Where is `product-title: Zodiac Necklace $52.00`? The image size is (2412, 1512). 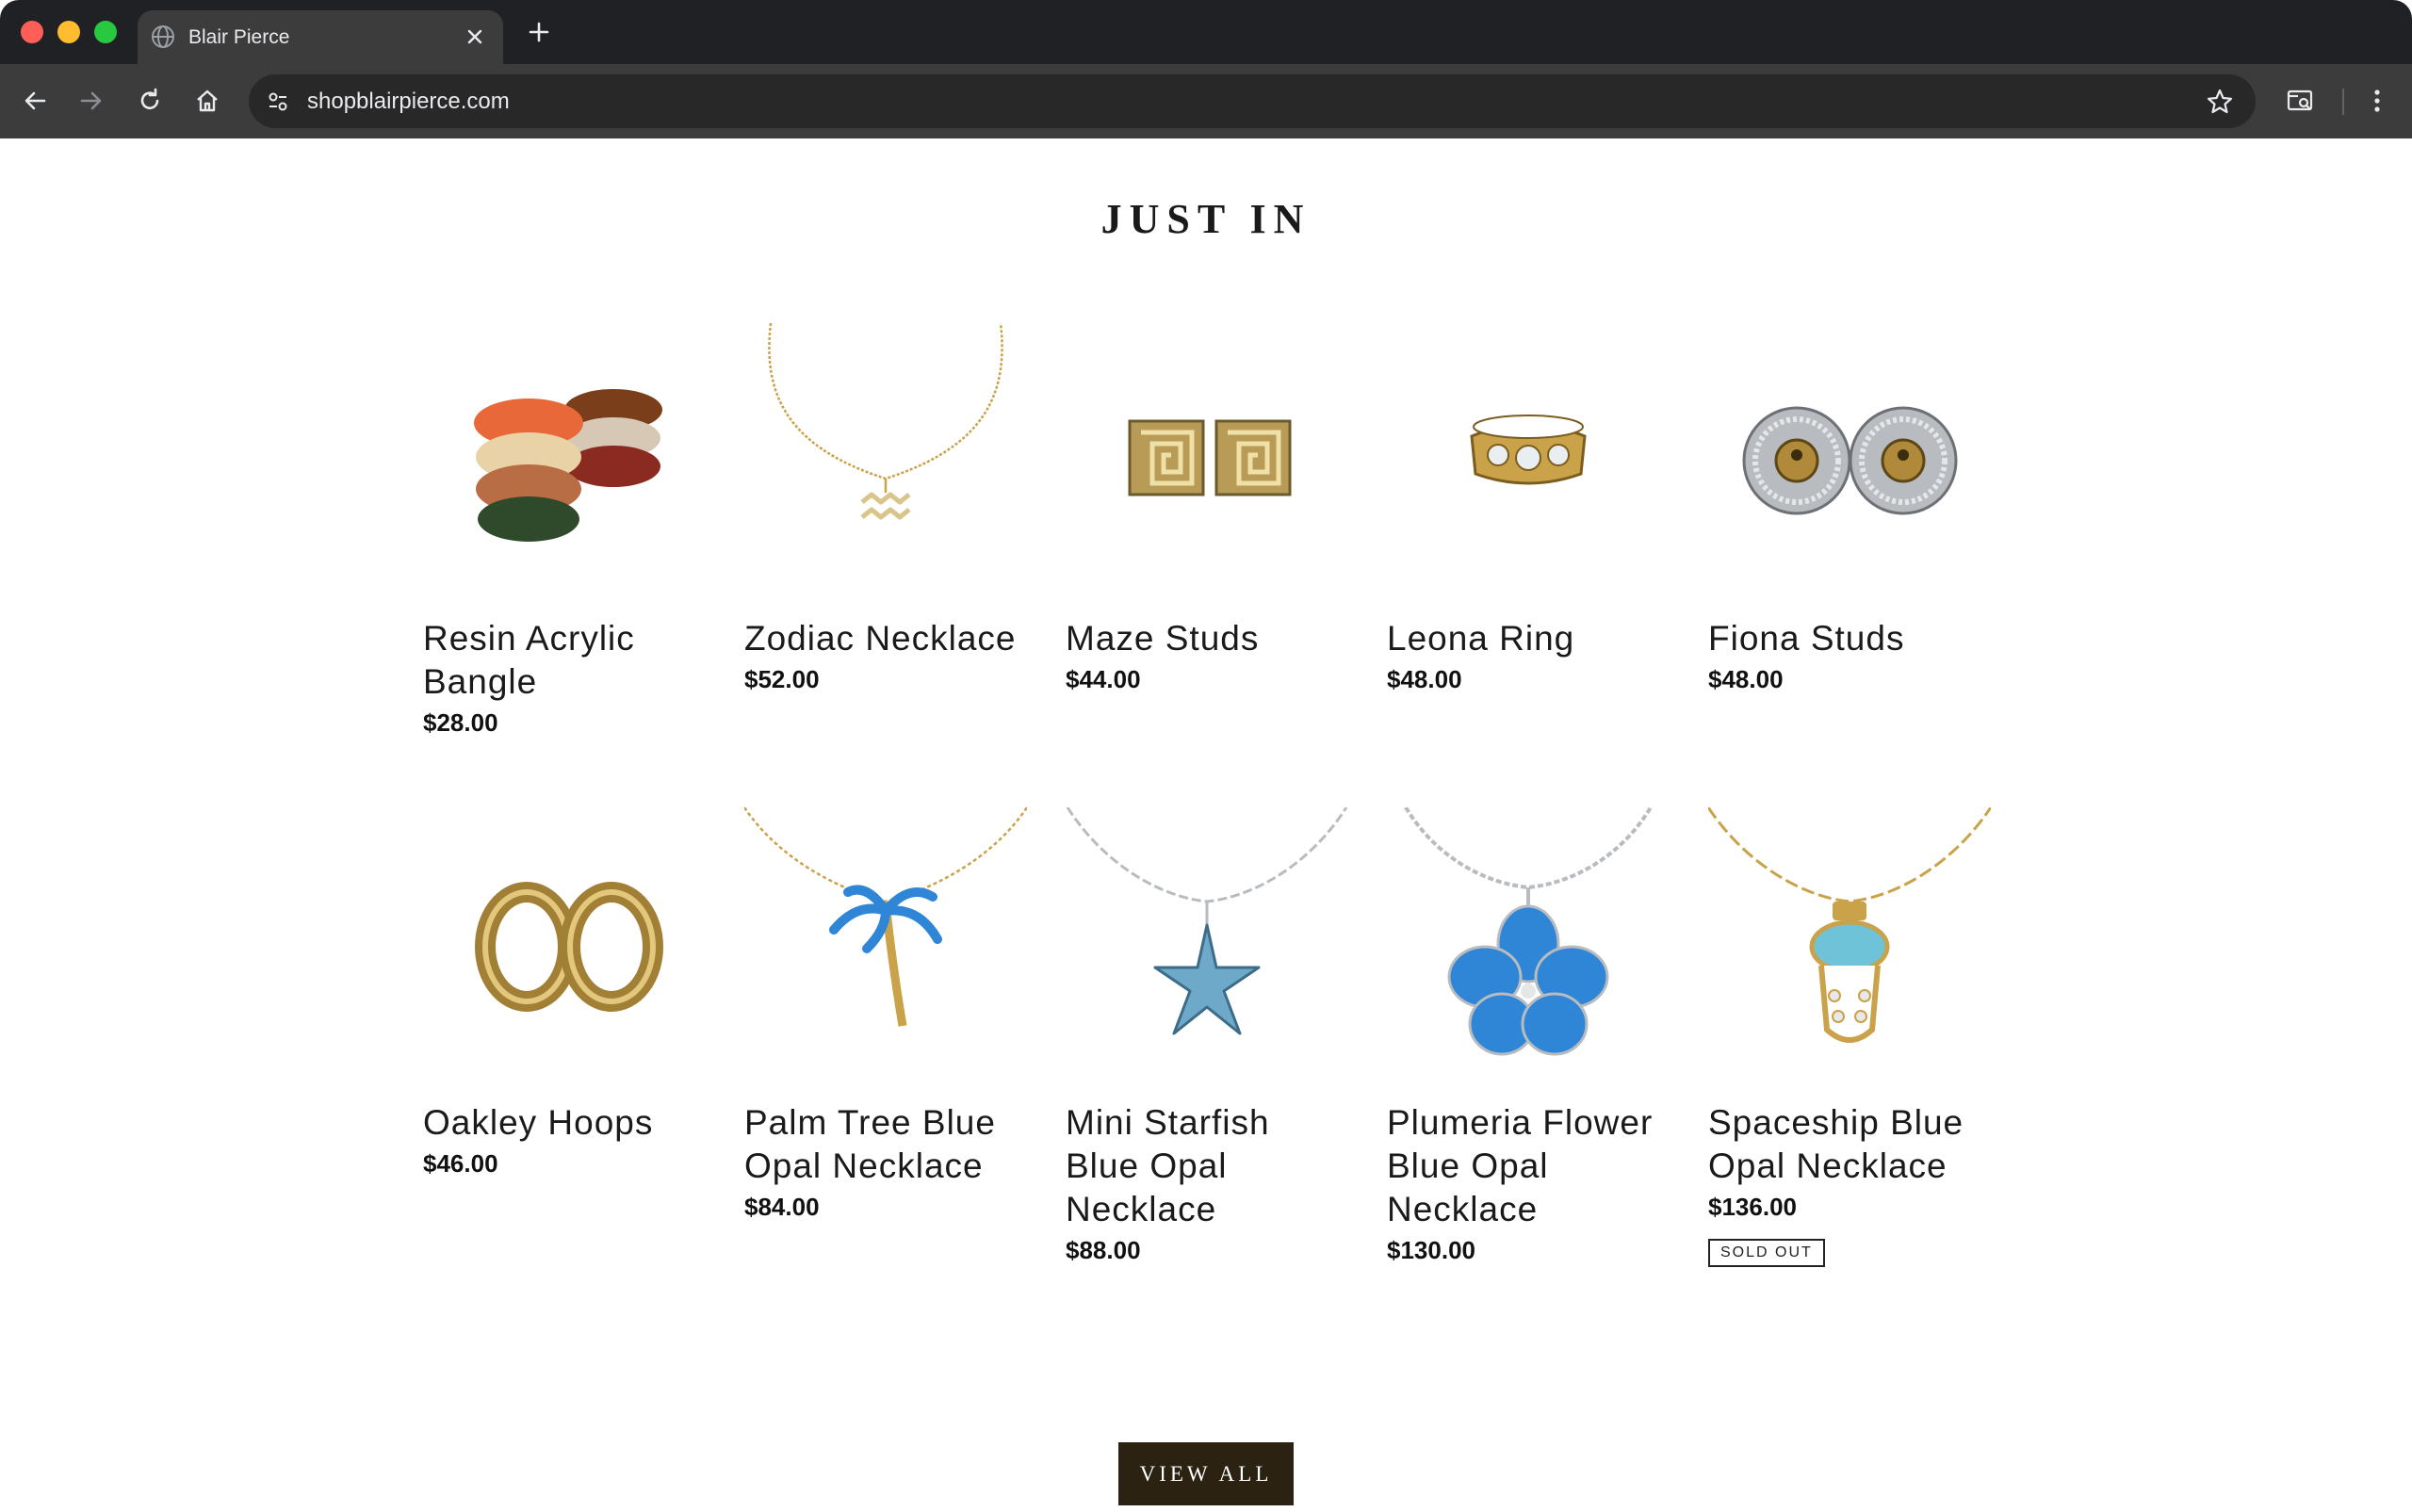
product-title: Zodiac Necklace $52.00 is located at coordinates (881, 656).